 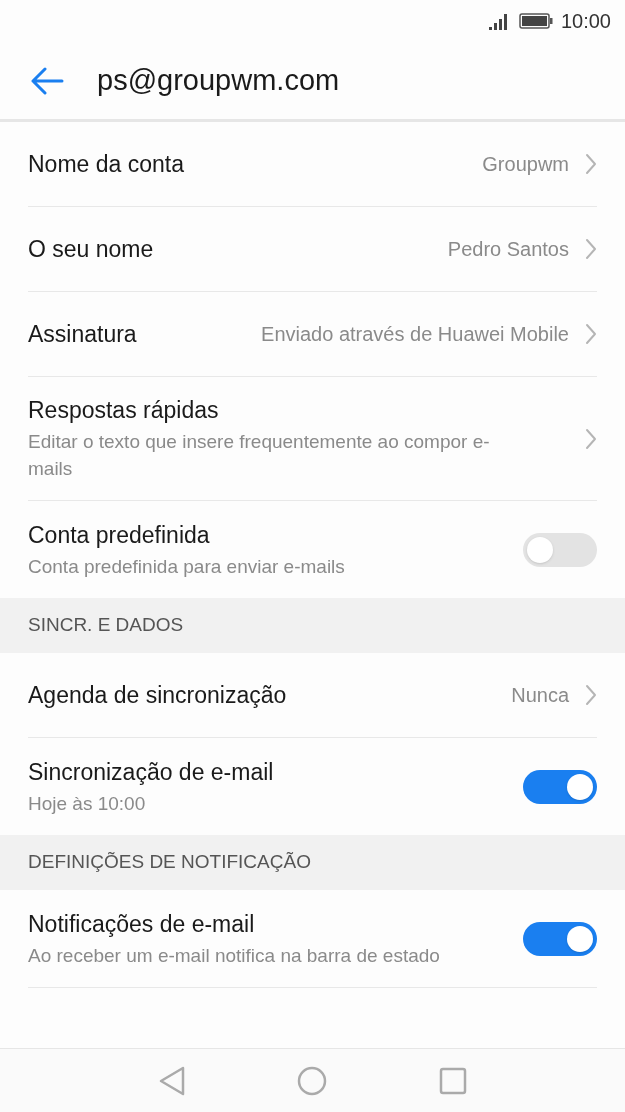 I want to click on settings-row: Conta predefinida Conta predefinida para enviar e-mails, so click(x=312, y=549).